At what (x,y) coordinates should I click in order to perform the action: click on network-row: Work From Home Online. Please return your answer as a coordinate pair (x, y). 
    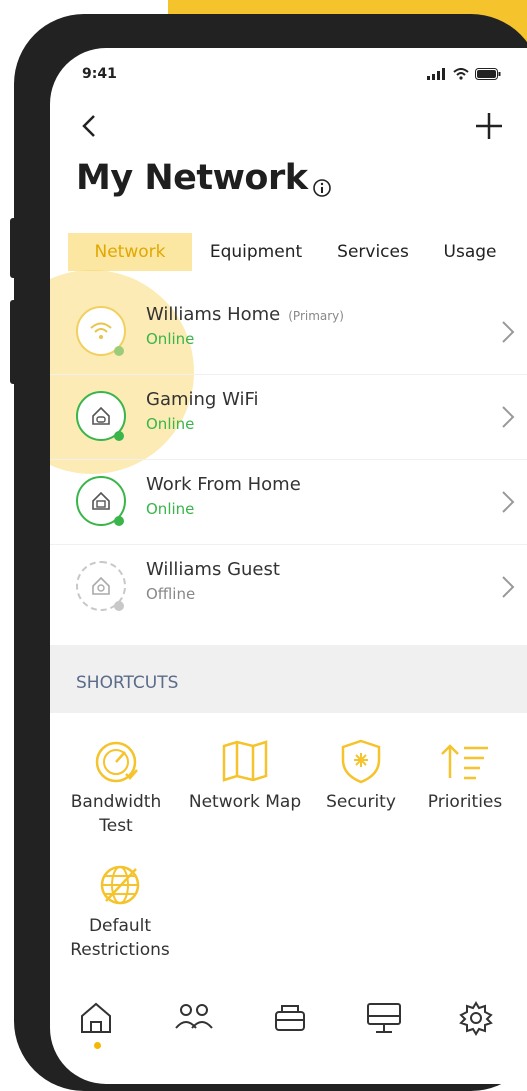
    Looking at the image, I should click on (288, 502).